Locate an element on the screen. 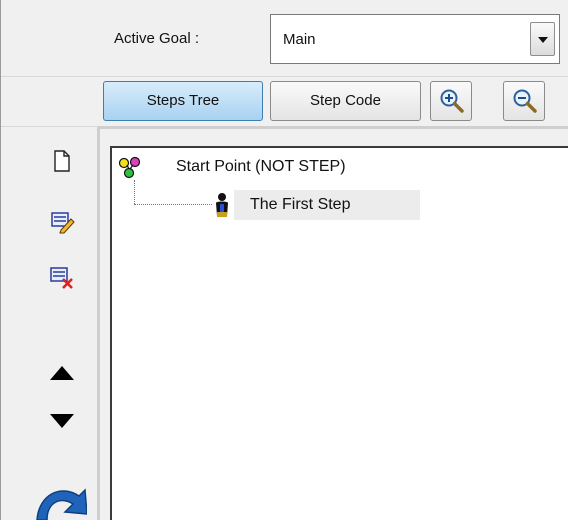 The image size is (568, 520). step-person-icon is located at coordinates (222, 205).